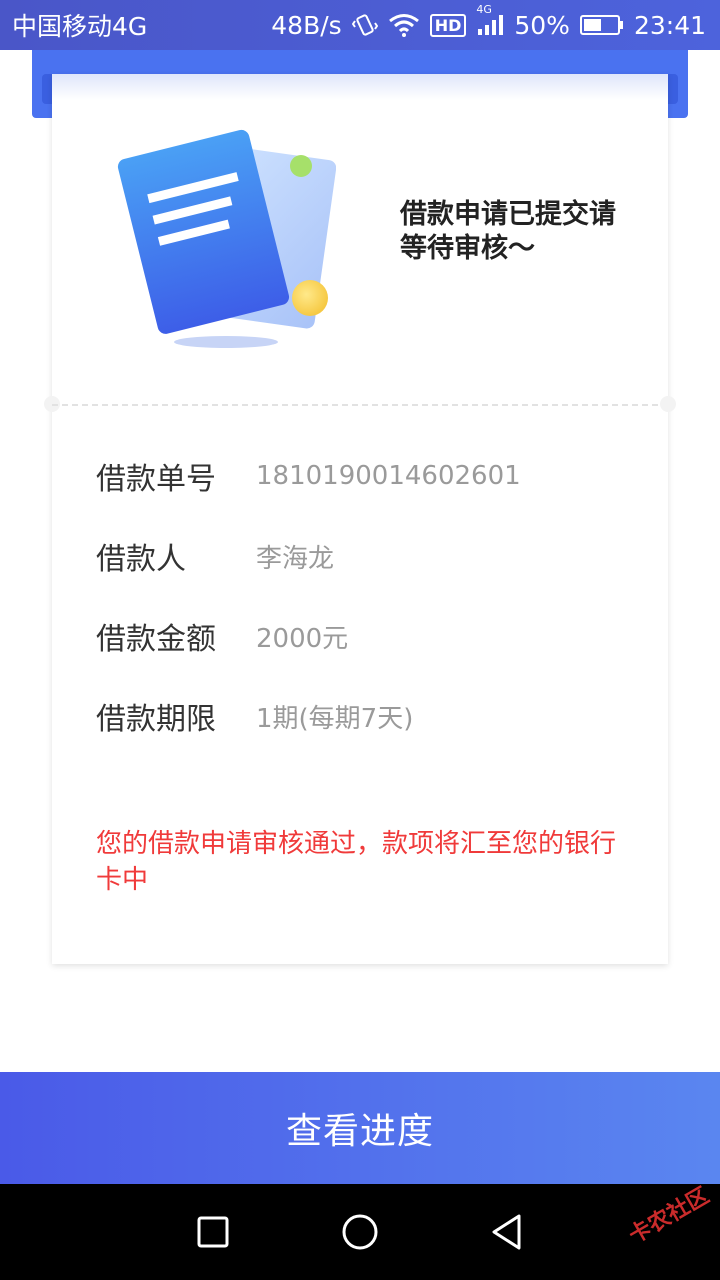  Describe the element at coordinates (359, 1131) in the screenshot. I see `view-progress-label: 查看进度` at that location.